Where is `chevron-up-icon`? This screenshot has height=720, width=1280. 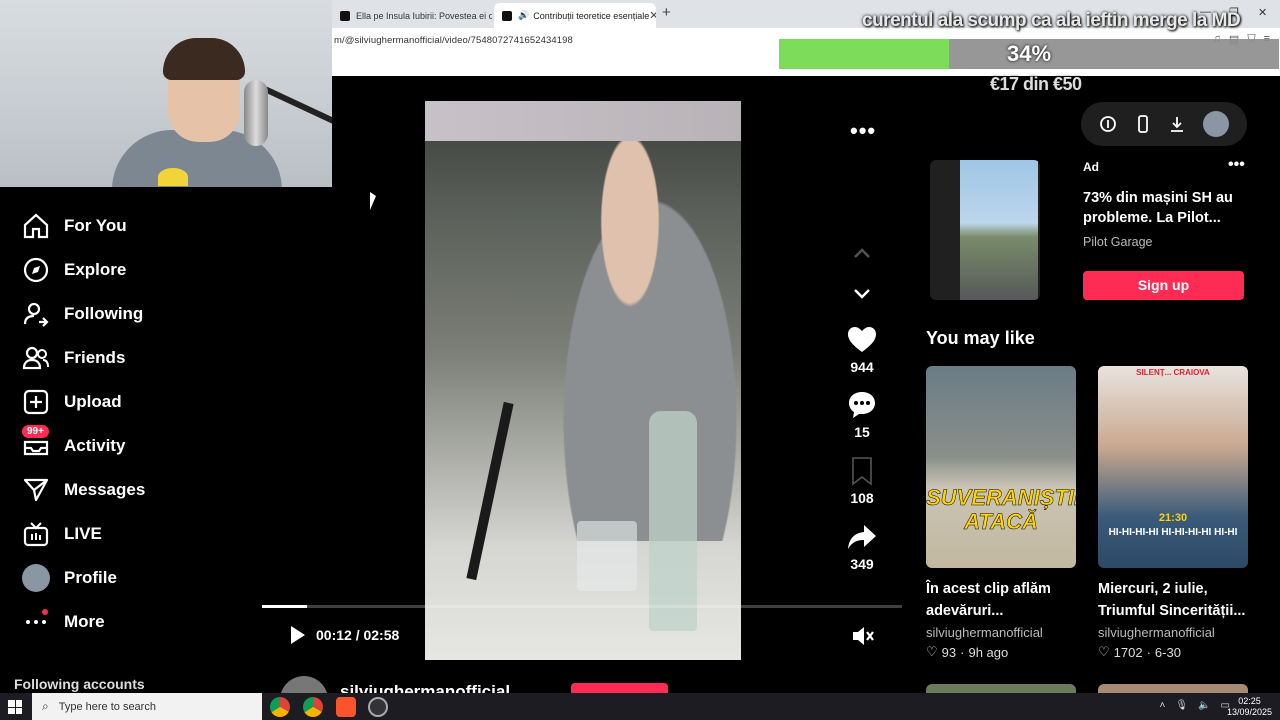
chevron-up-icon is located at coordinates (862, 254).